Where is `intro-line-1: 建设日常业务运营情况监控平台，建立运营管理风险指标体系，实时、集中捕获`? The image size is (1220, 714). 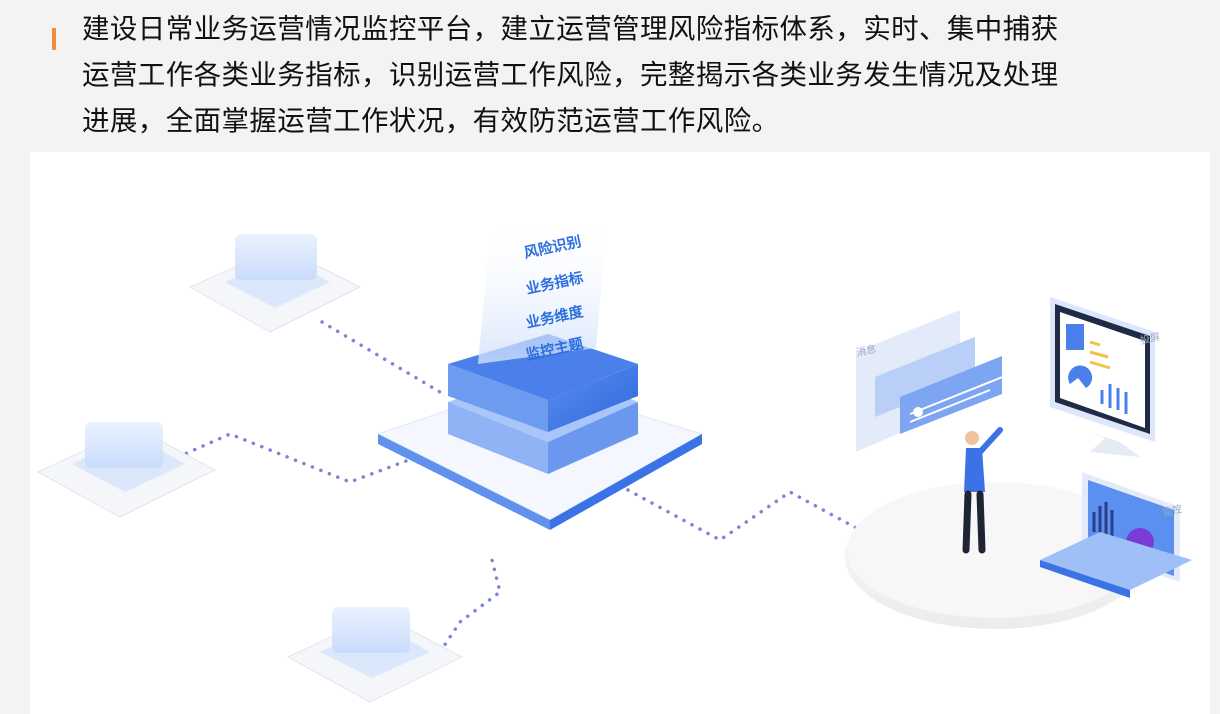 intro-line-1: 建设日常业务运营情况监控平台，建立运营管理风险指标体系，实时、集中捕获 is located at coordinates (570, 29).